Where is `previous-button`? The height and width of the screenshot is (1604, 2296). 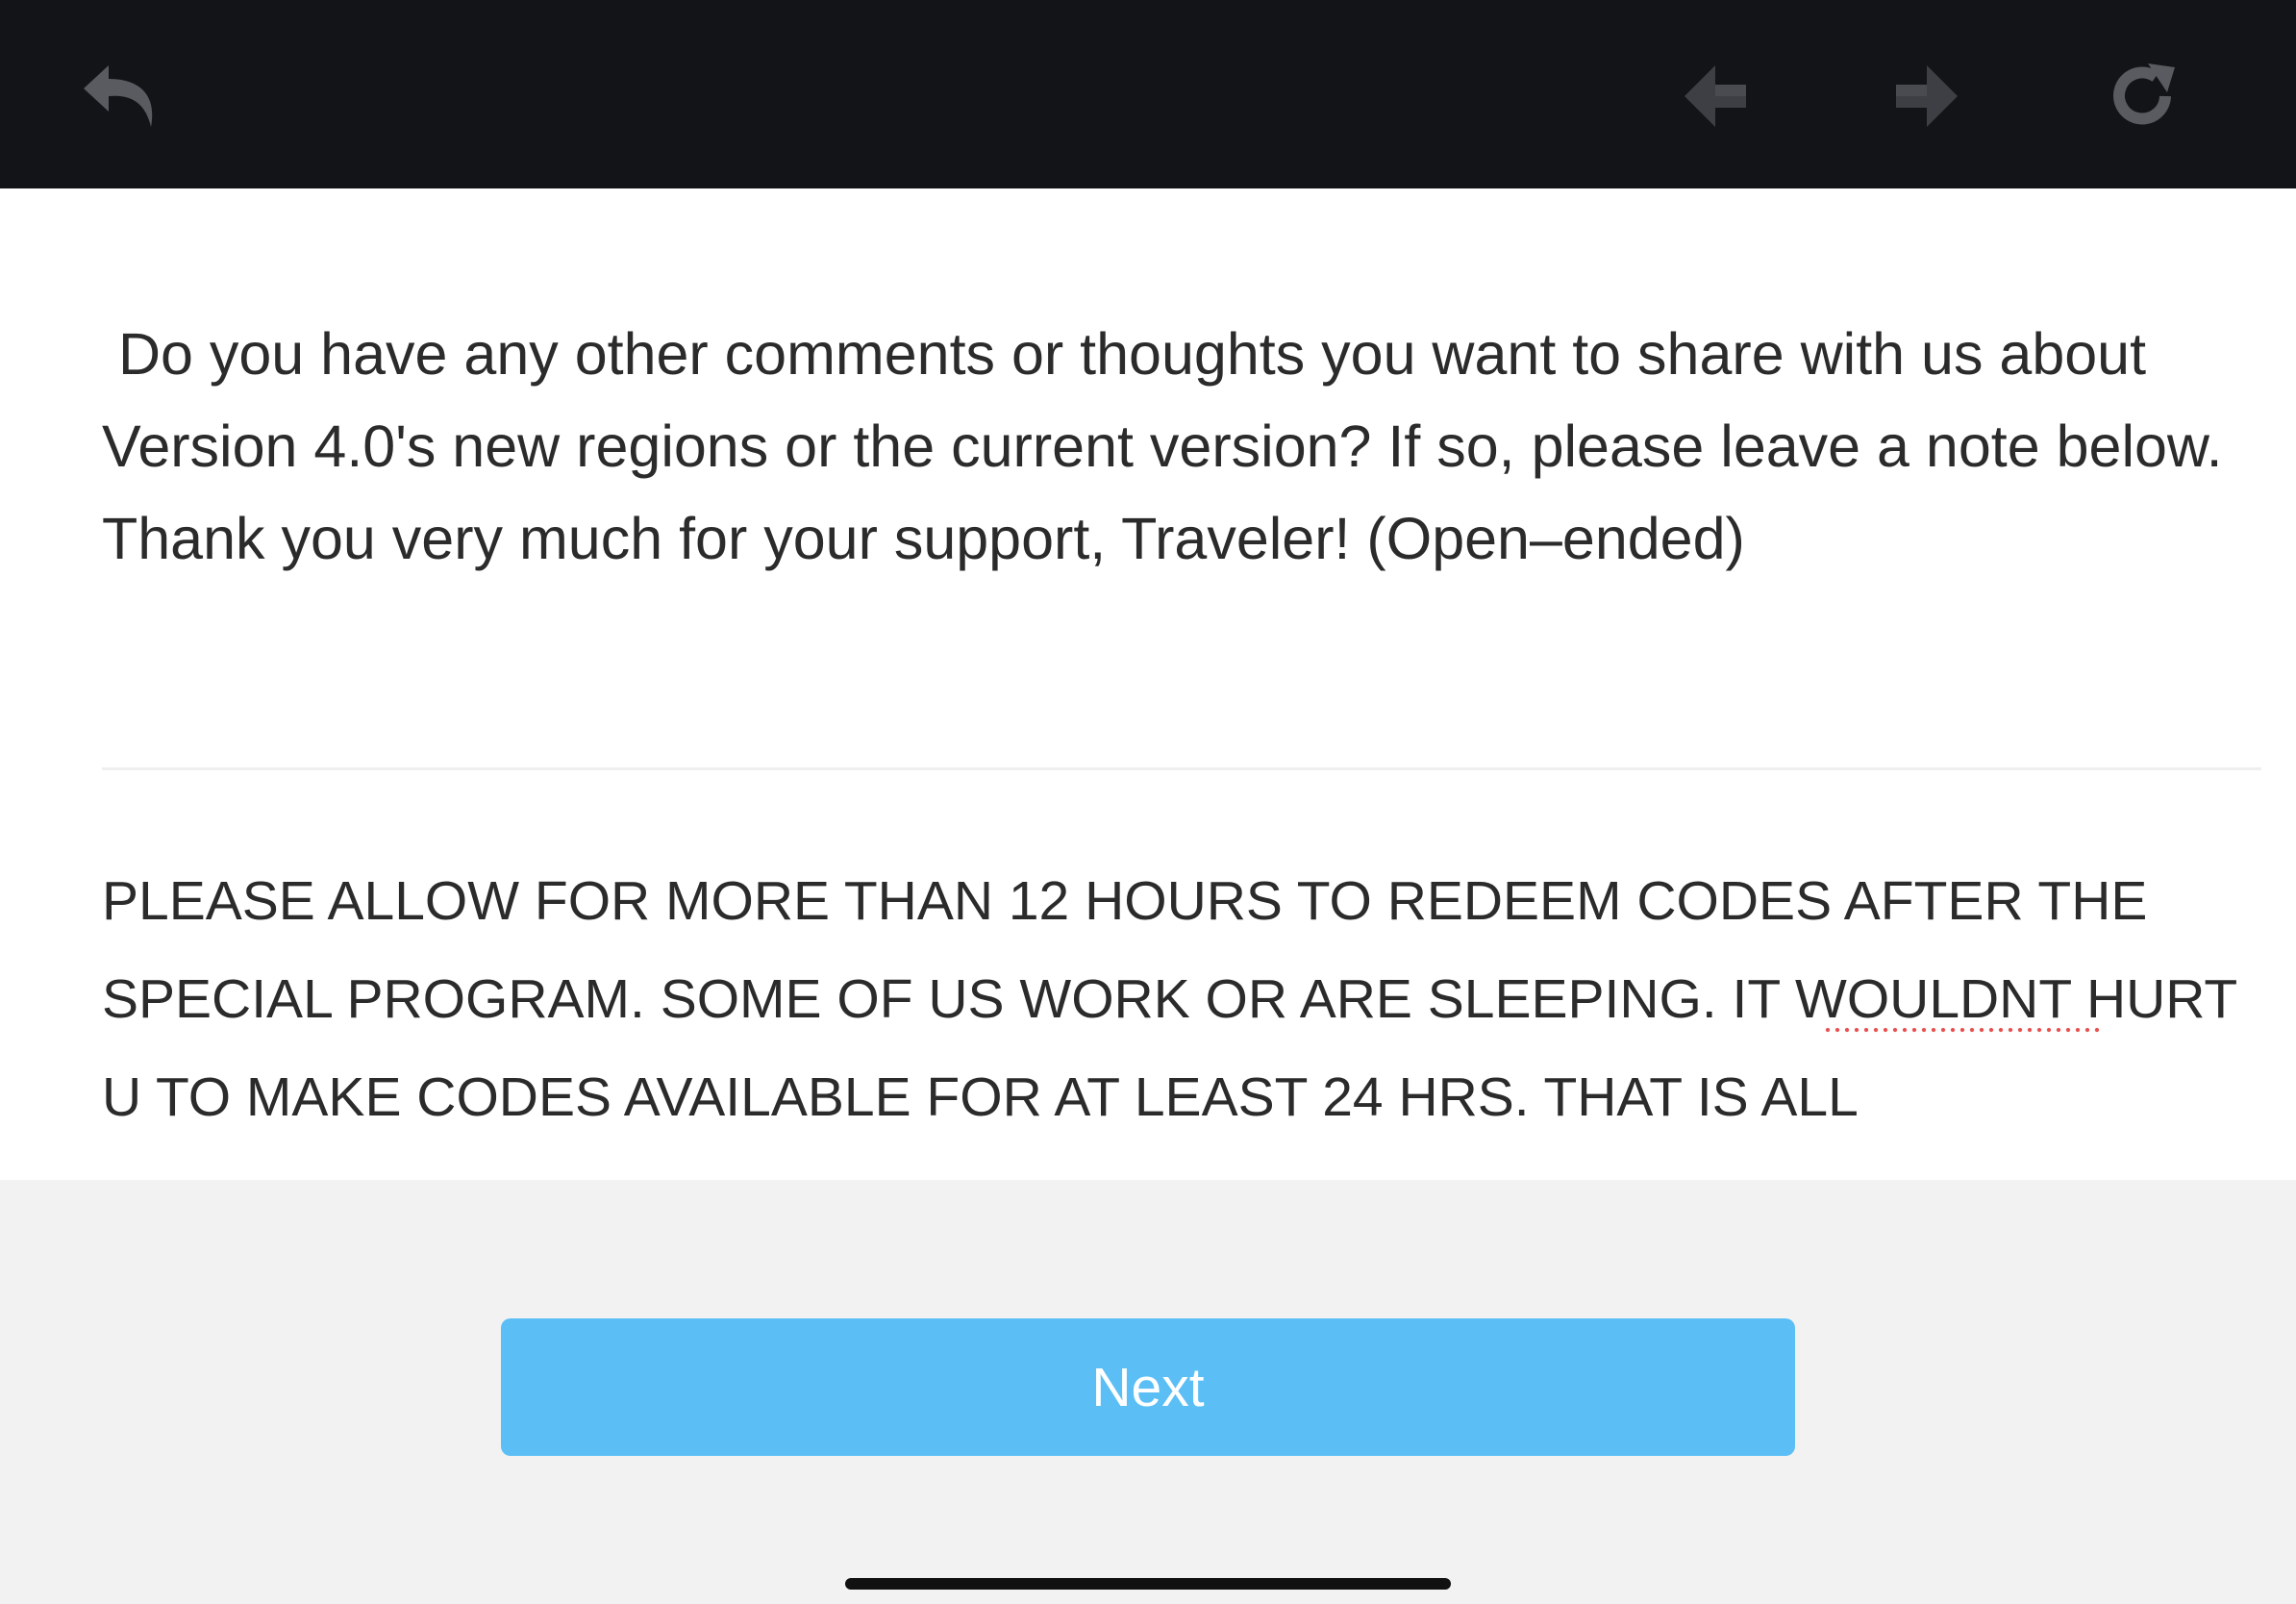 previous-button is located at coordinates (1715, 96).